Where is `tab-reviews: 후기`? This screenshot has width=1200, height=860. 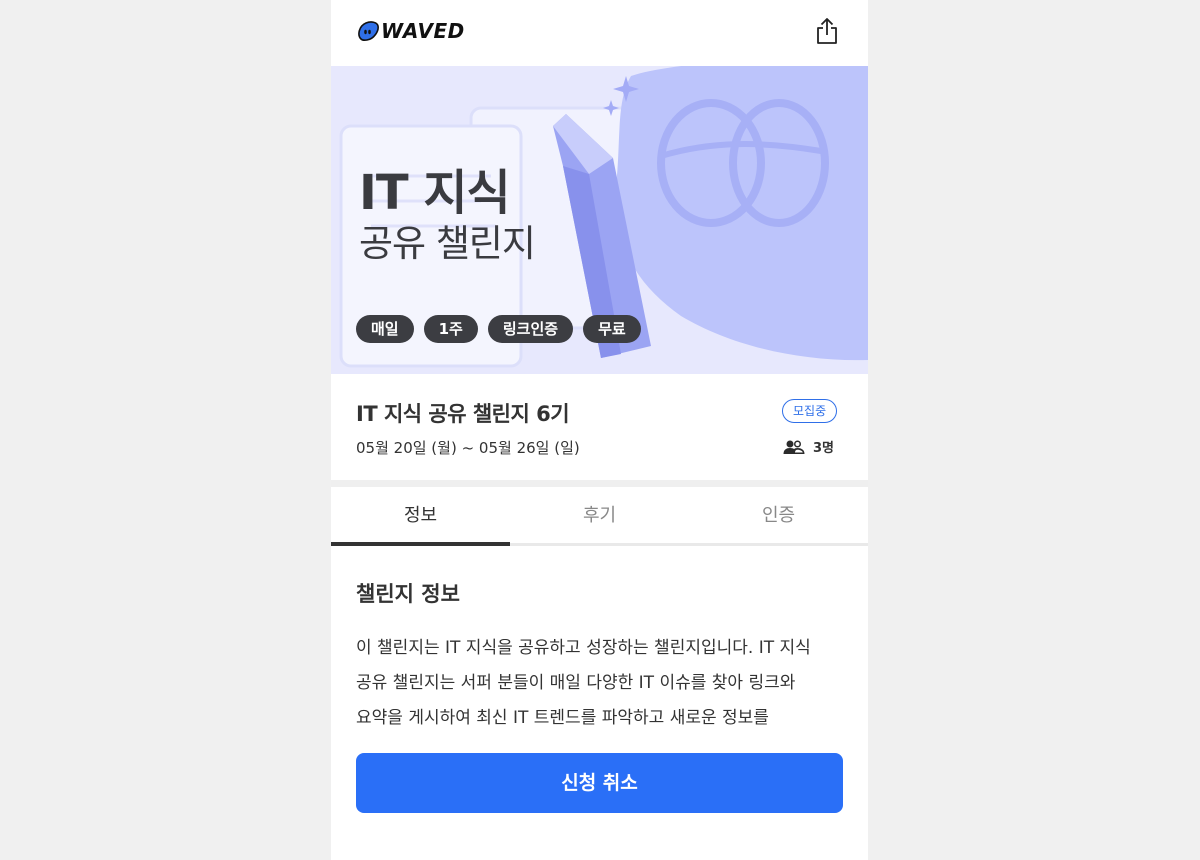 tab-reviews: 후기 is located at coordinates (599, 515).